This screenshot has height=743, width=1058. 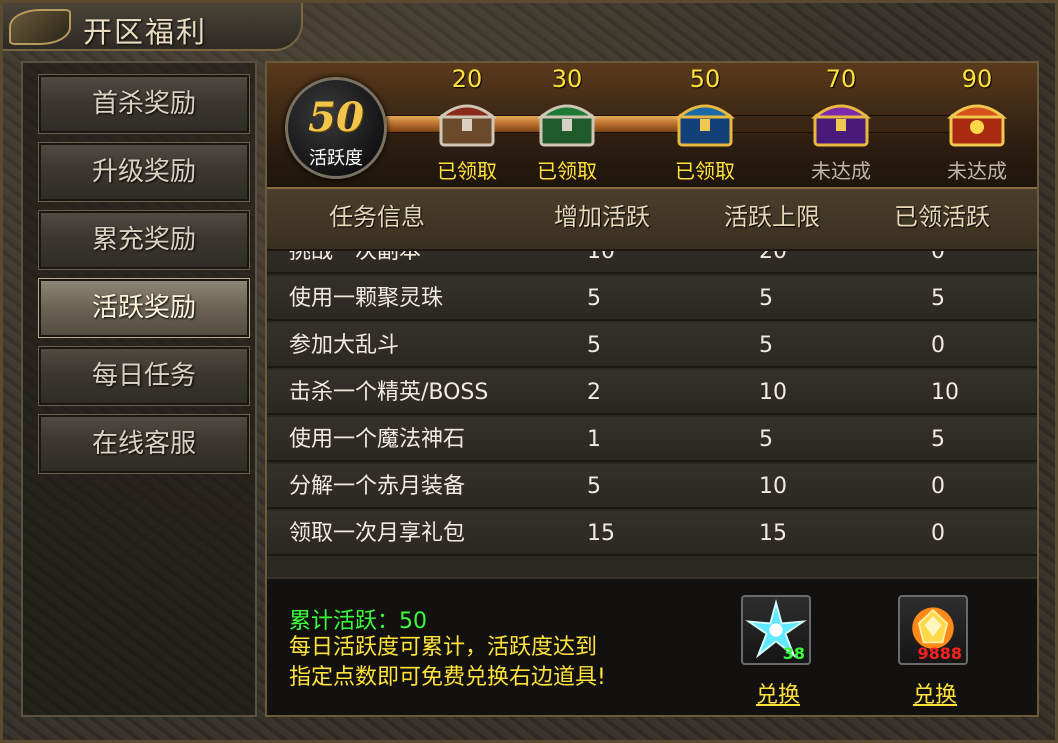 What do you see at coordinates (377, 217) in the screenshot?
I see `header-task-info: 任务信息` at bounding box center [377, 217].